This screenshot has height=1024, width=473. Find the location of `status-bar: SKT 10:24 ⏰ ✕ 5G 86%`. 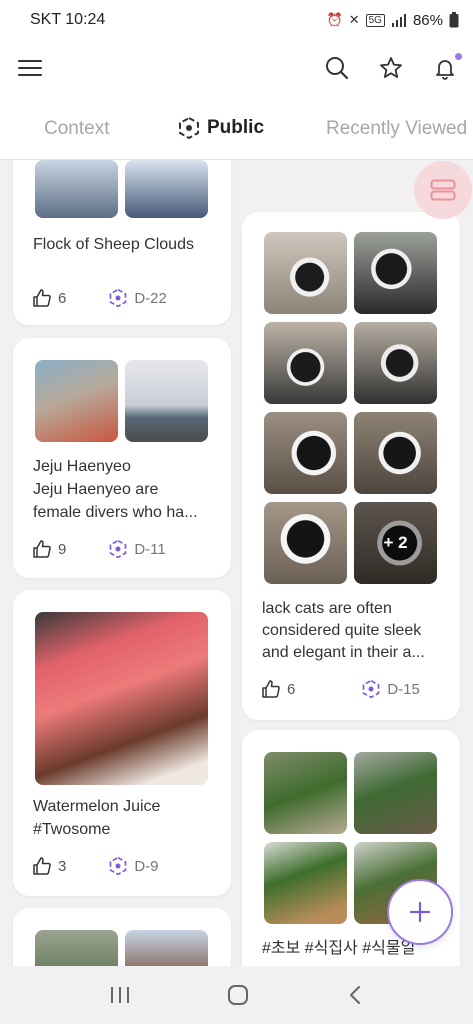

status-bar: SKT 10:24 ⏰ ✕ 5G 86% is located at coordinates (236, 20).